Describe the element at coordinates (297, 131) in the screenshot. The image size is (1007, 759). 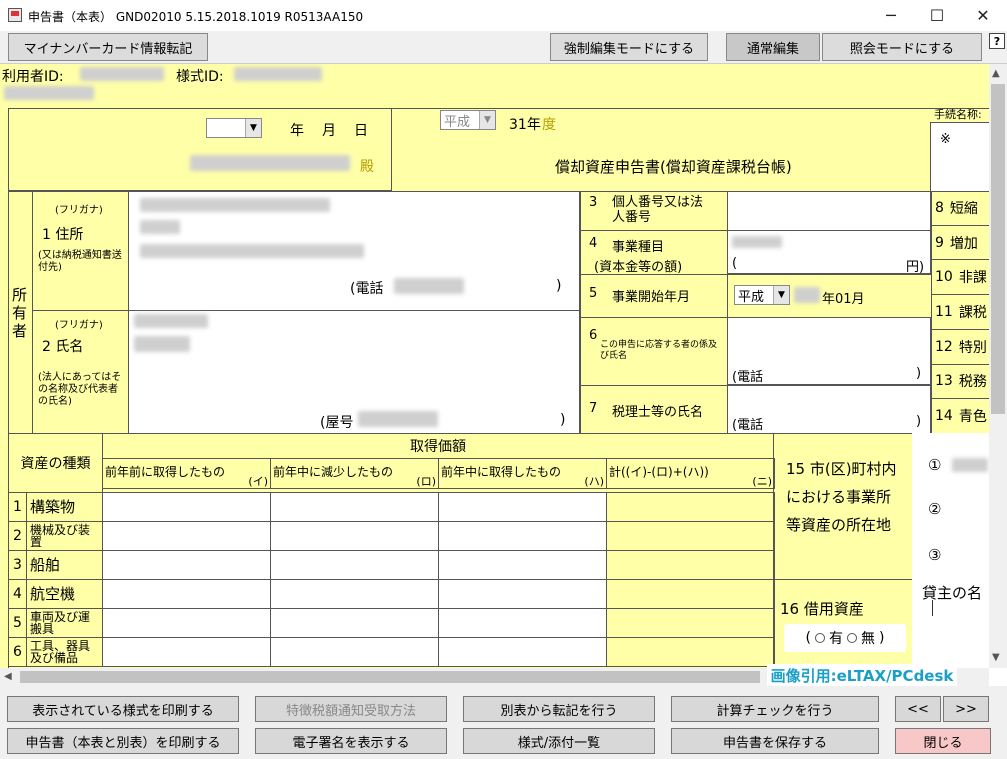
I see `date-year-label: 年` at that location.